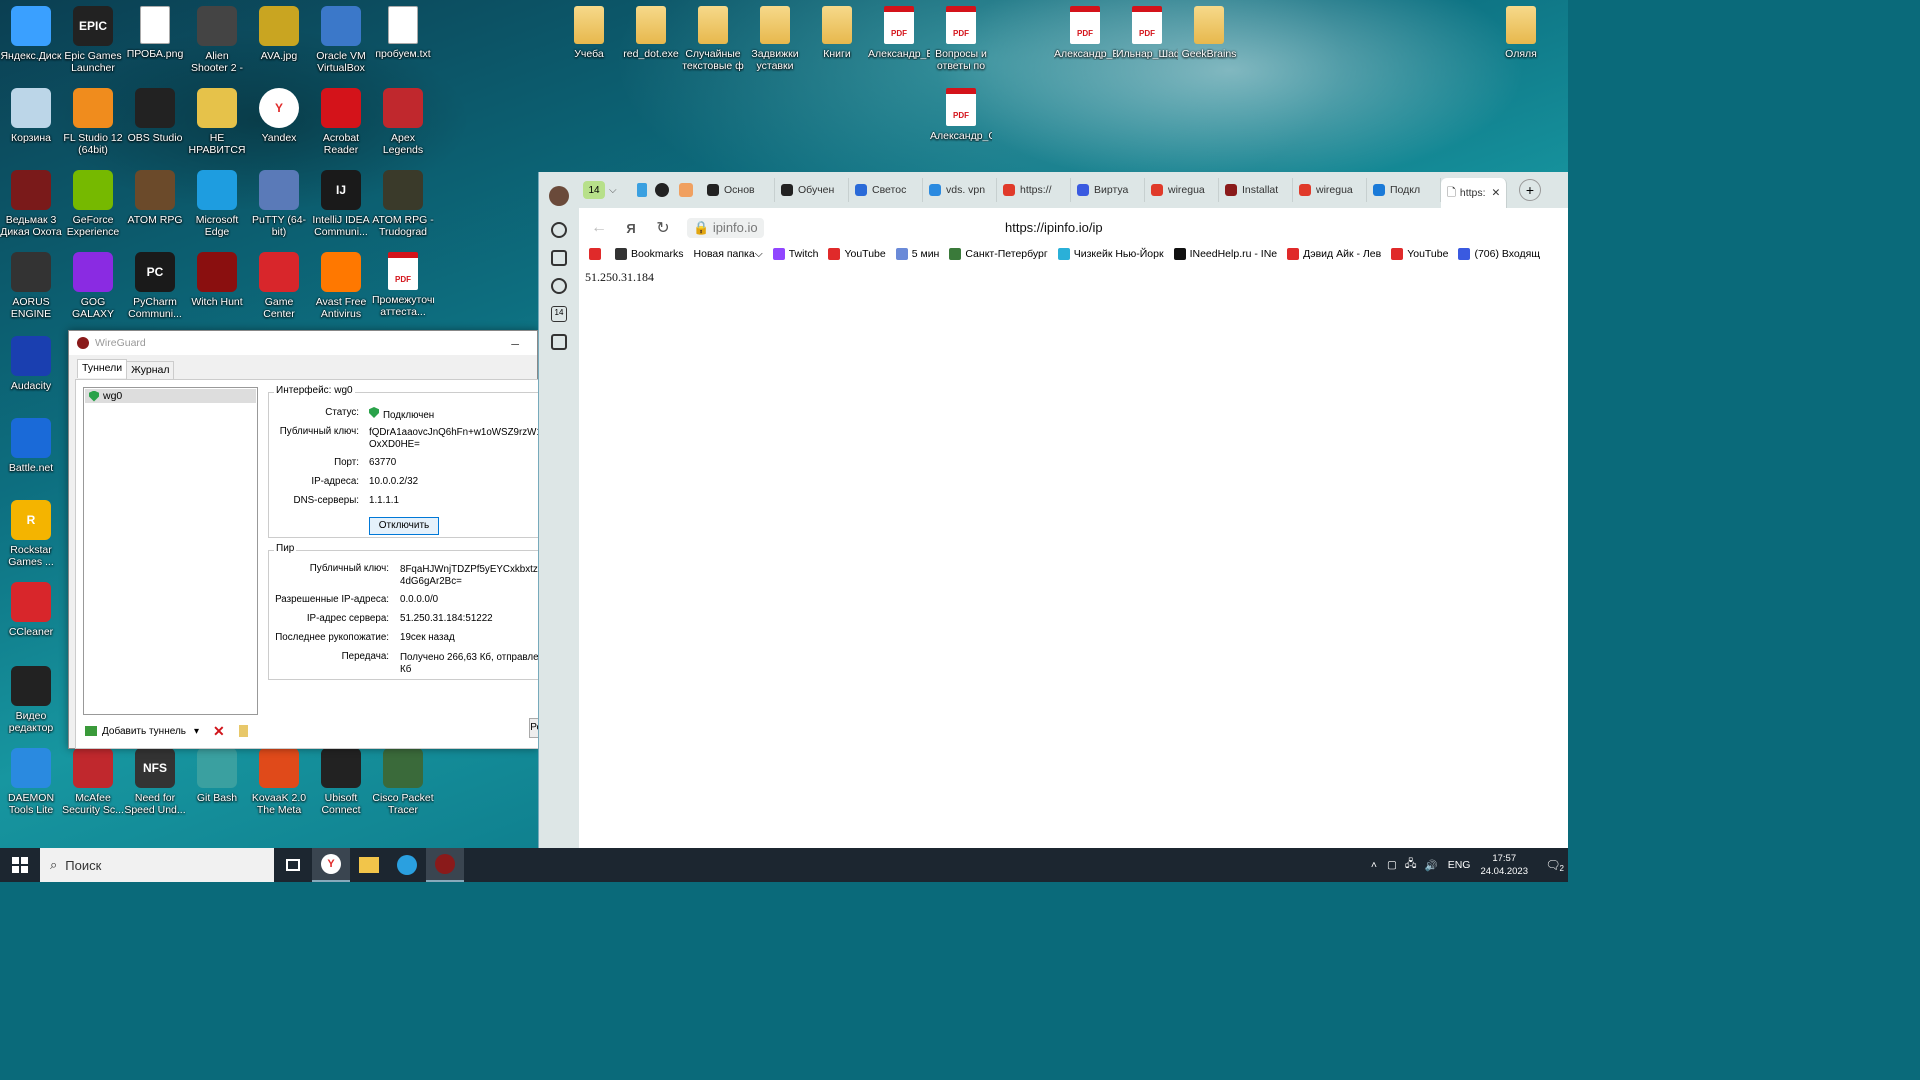  Describe the element at coordinates (341, 40) in the screenshot. I see `desktop-icon: Oracle VM VirtualBox` at that location.